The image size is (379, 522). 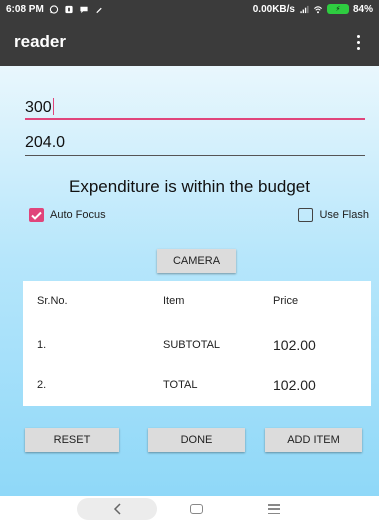 I want to click on row-item: TOTAL, so click(x=180, y=385).